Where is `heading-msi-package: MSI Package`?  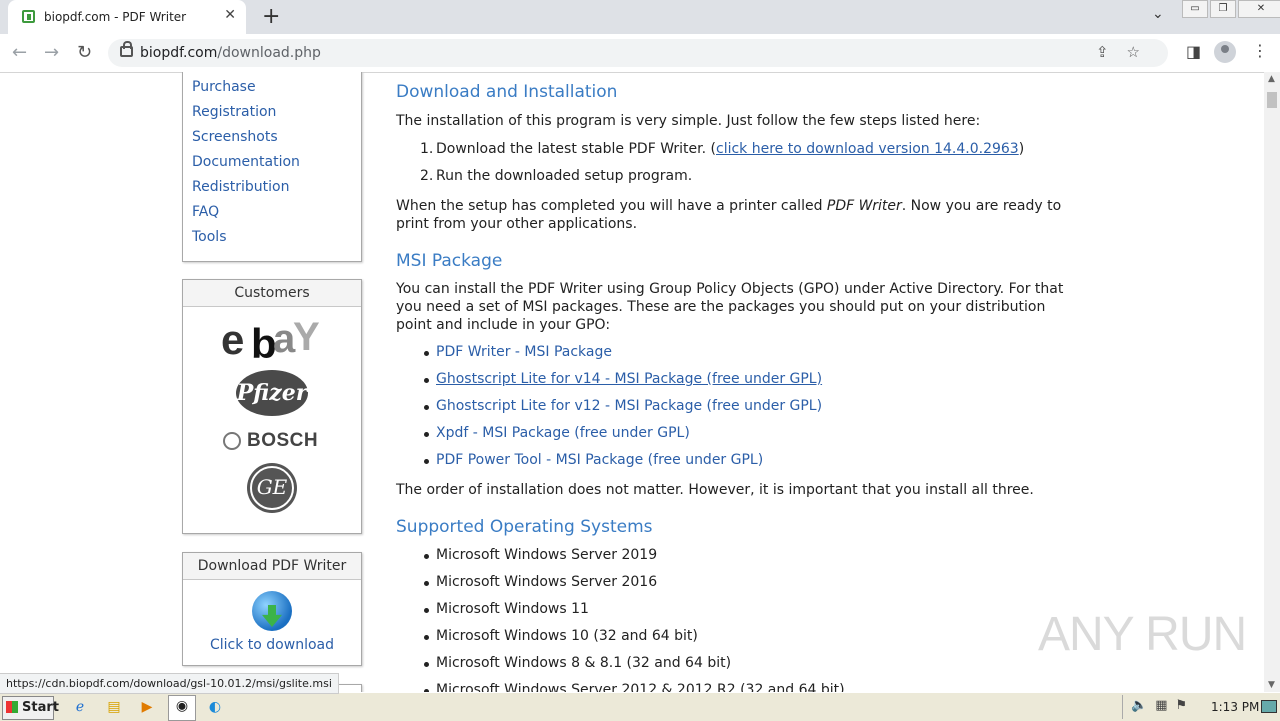 heading-msi-package: MSI Package is located at coordinates (449, 261).